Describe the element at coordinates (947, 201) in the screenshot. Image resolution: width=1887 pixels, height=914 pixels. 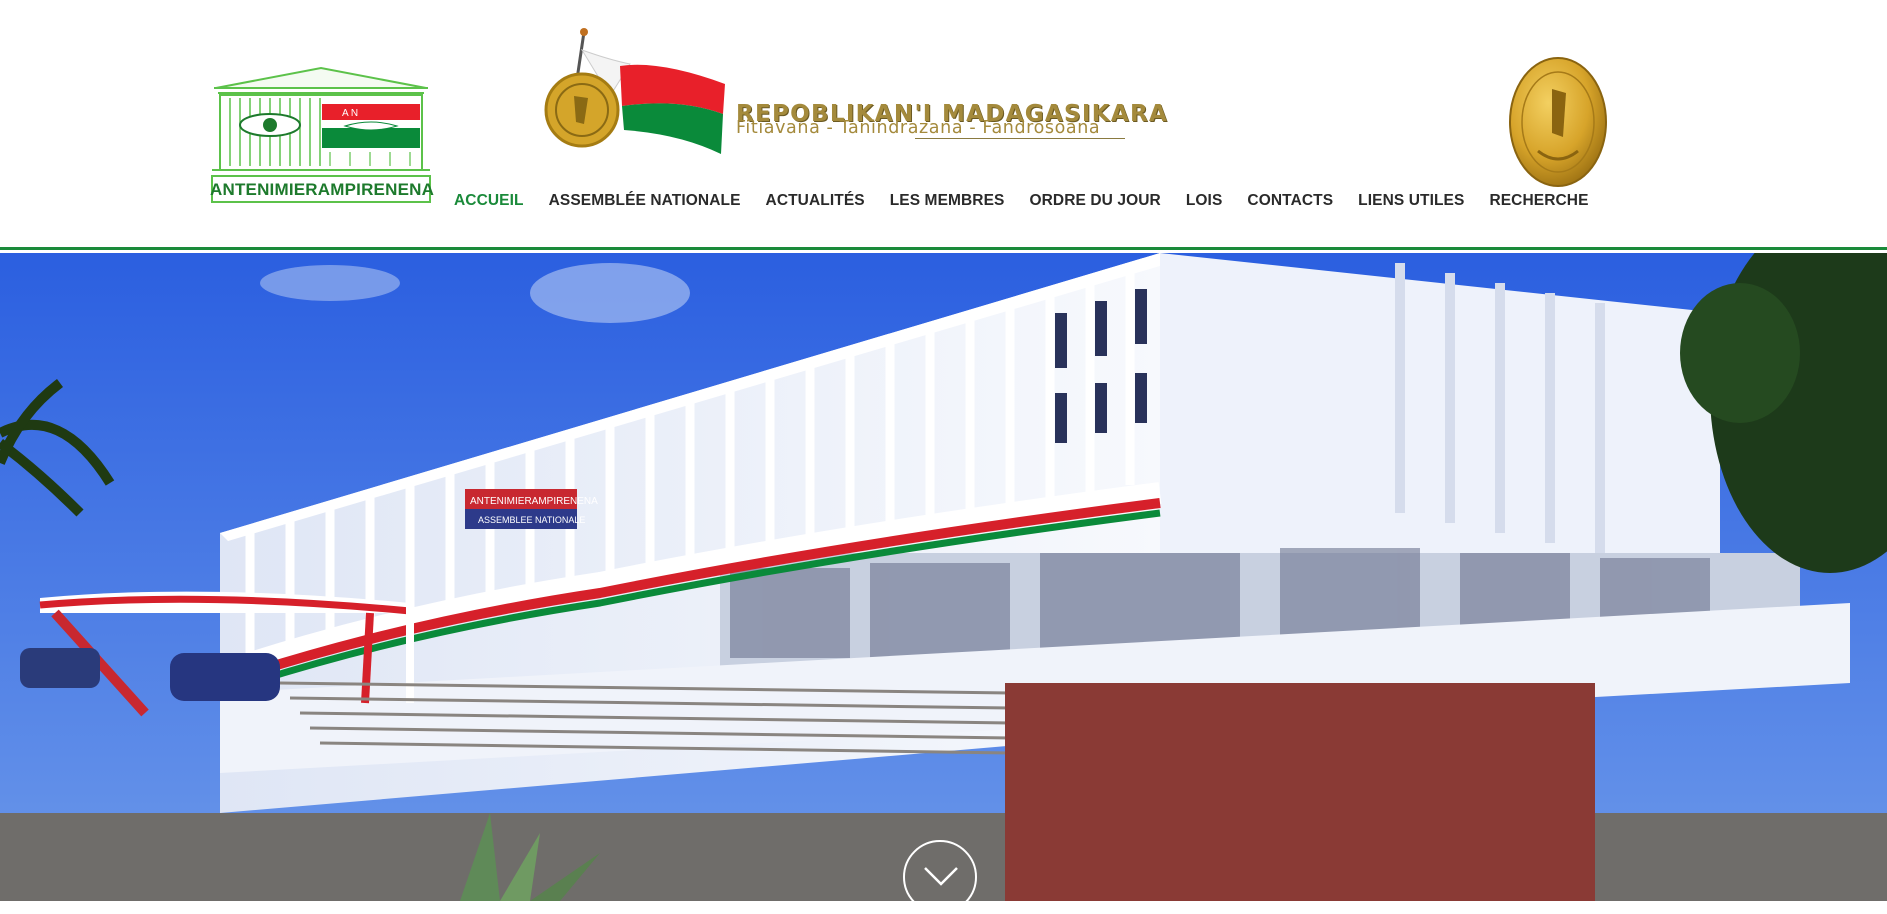
I see `nav-item-les-membres: LES MEMBRES` at that location.